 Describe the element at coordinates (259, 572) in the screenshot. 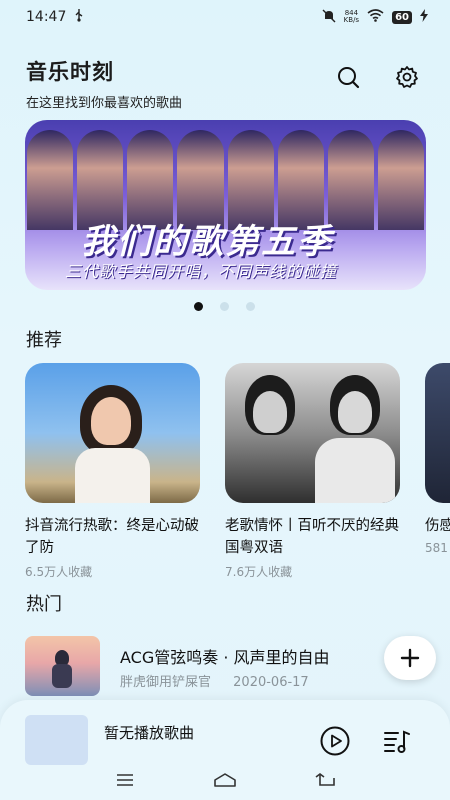

I see `playlist-favorites: 7.6万人收藏` at that location.